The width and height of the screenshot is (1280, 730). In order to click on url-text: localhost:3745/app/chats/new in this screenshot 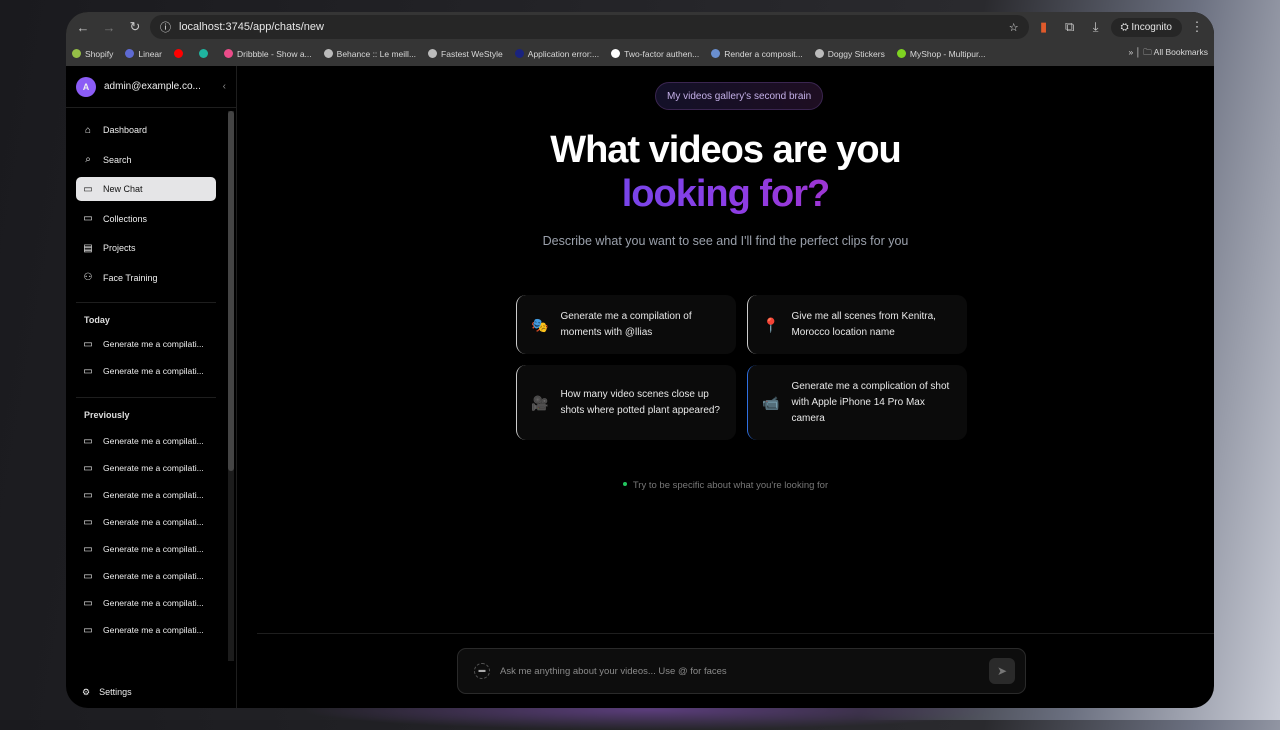, I will do `click(590, 27)`.